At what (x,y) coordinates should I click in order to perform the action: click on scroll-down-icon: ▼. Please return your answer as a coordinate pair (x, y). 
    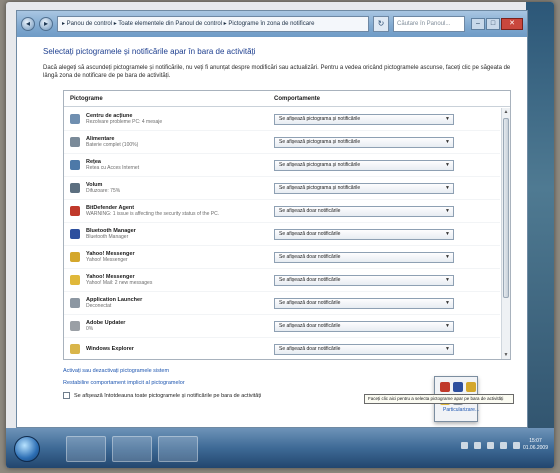
    Looking at the image, I should click on (506, 355).